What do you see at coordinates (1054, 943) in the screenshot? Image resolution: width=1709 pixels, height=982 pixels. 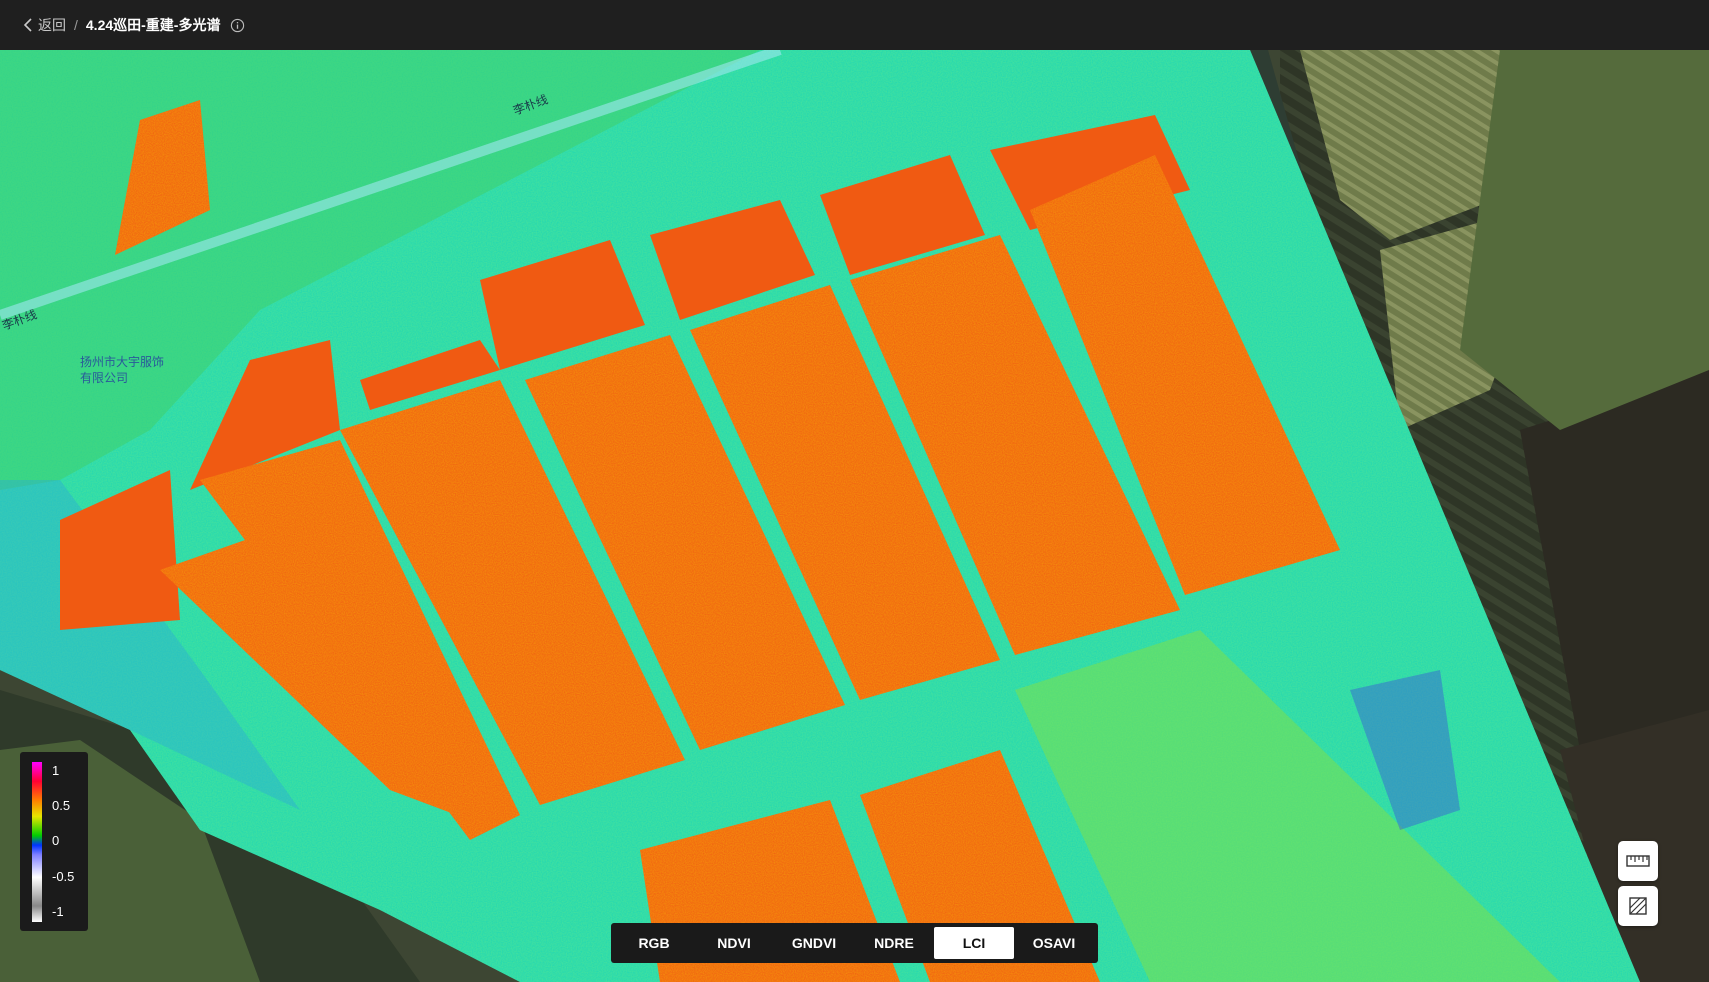 I see `band-tab-osavi: OSAVI` at bounding box center [1054, 943].